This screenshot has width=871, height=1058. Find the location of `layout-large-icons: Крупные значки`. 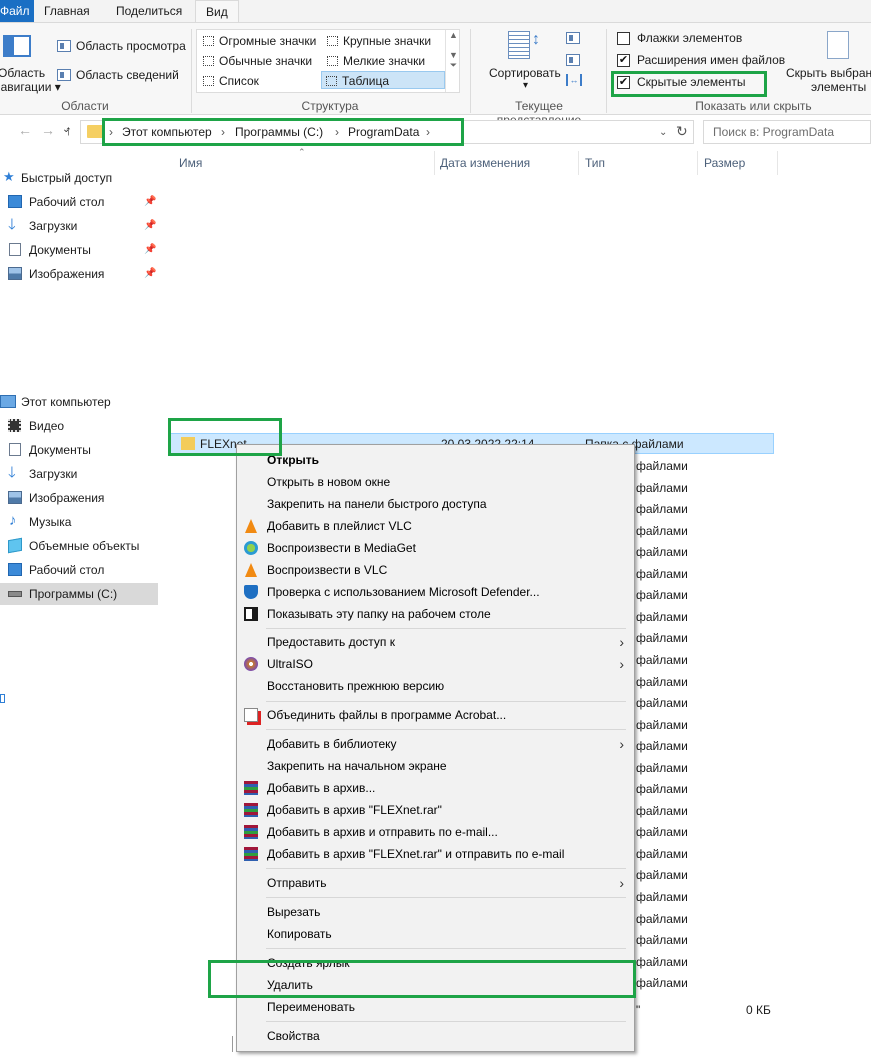

layout-large-icons: Крупные значки is located at coordinates (377, 41).